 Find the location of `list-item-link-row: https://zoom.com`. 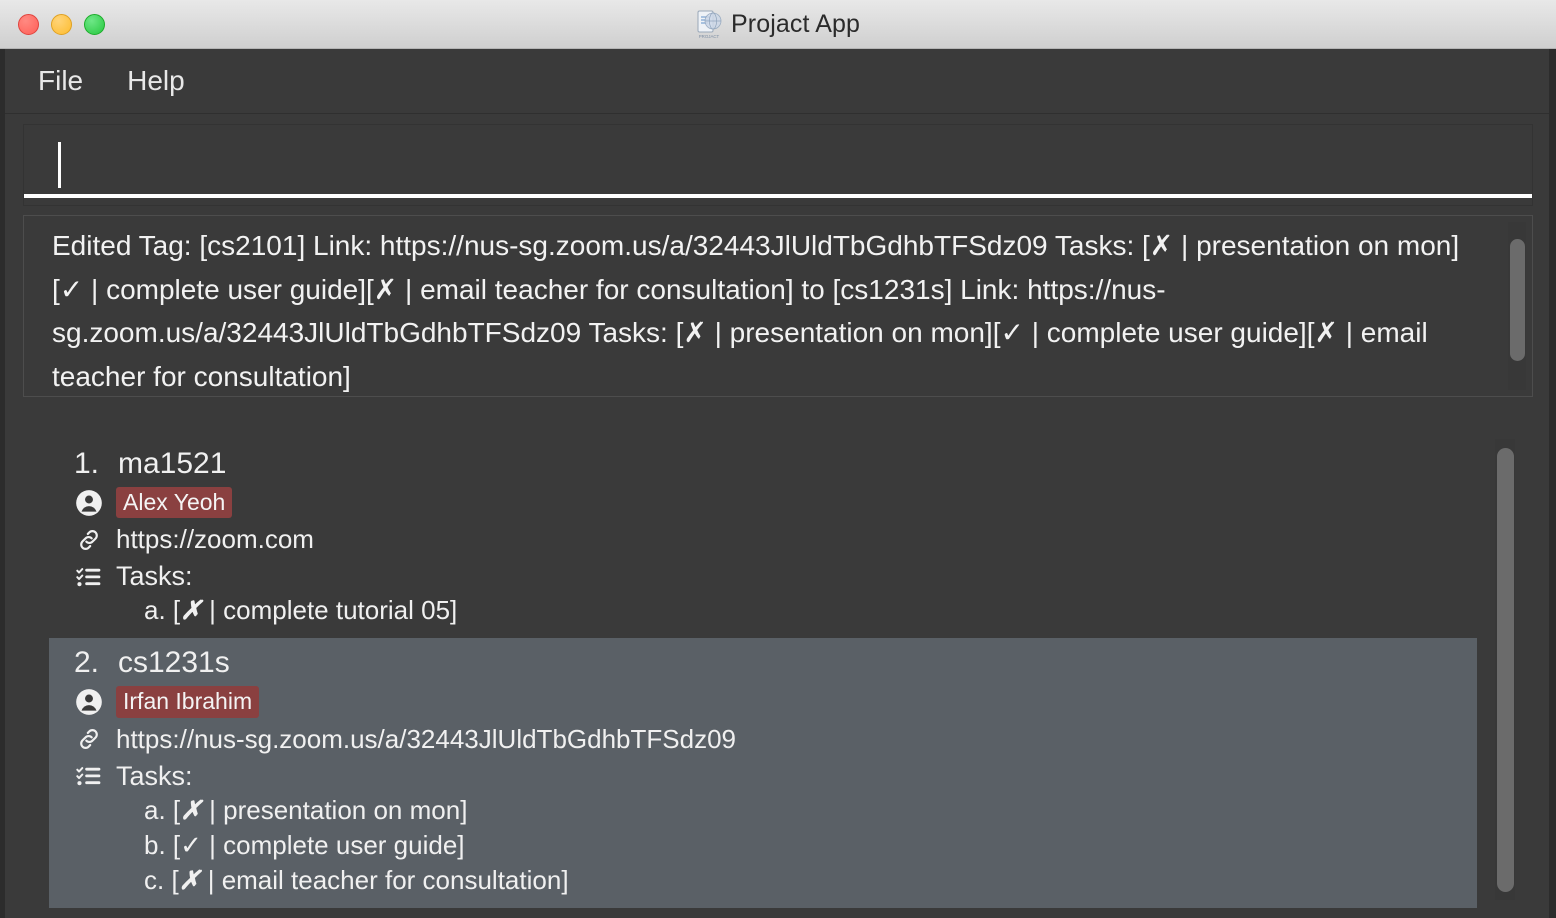

list-item-link-row: https://zoom.com is located at coordinates (763, 539).